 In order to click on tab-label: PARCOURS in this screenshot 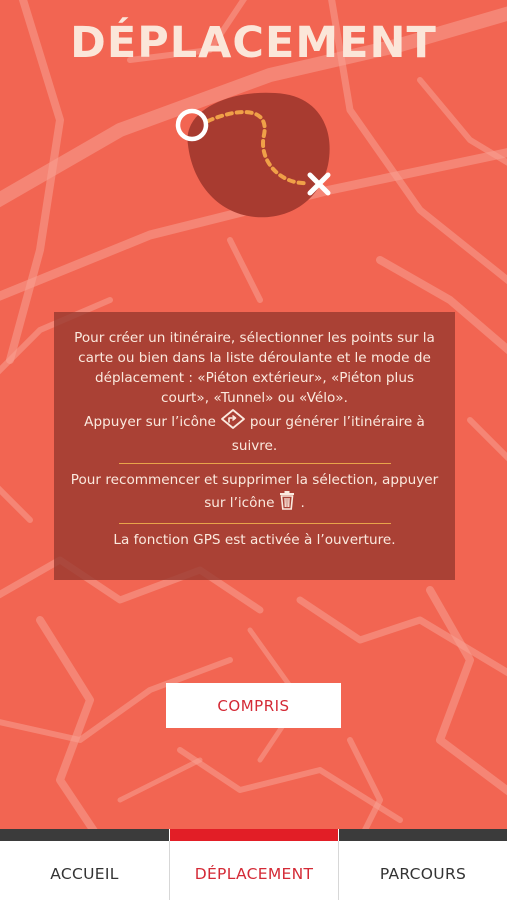, I will do `click(423, 874)`.